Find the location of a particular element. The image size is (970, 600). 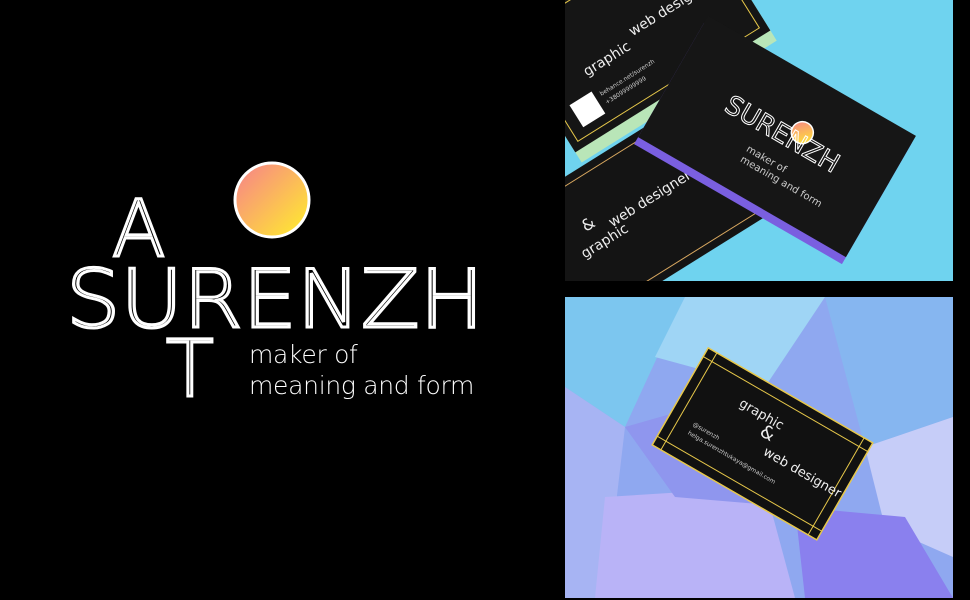

tagline-line1: maker of is located at coordinates (303, 354).